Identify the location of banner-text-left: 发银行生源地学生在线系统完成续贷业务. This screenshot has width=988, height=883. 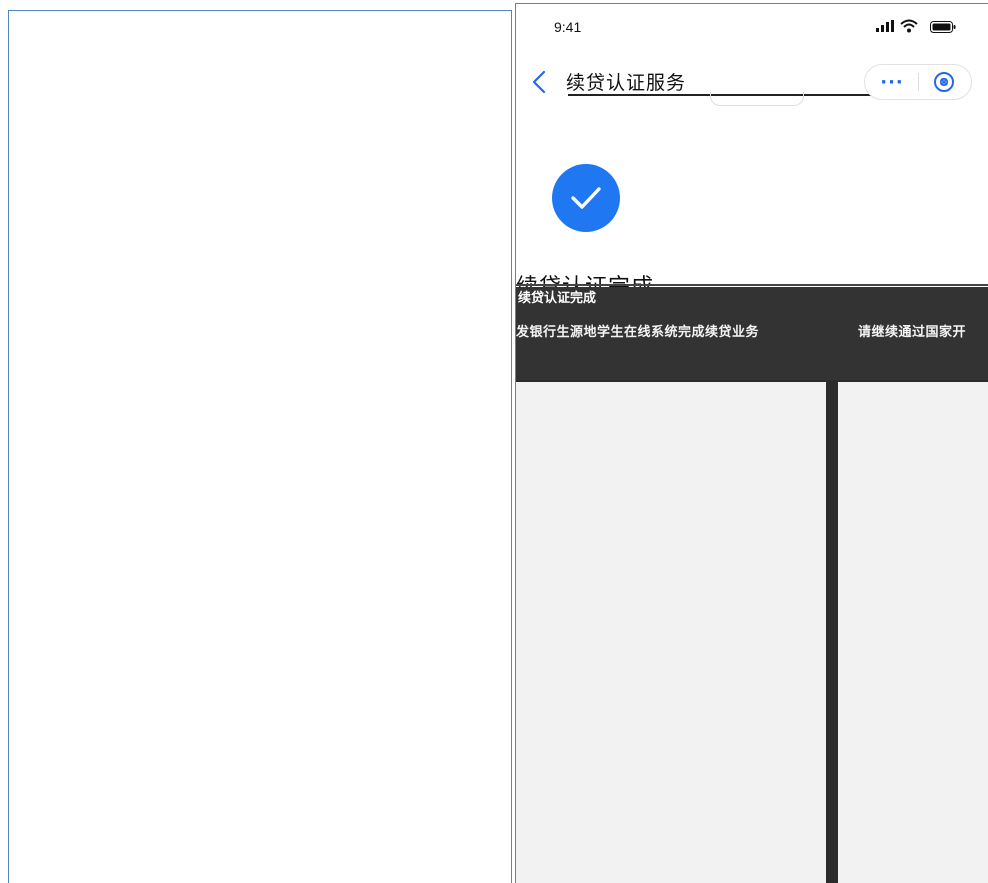
(638, 332).